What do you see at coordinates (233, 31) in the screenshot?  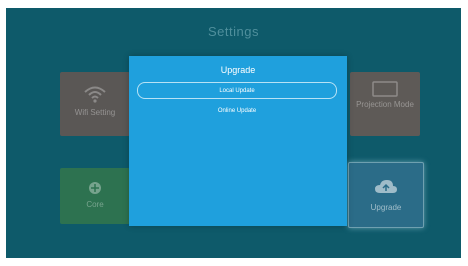 I see `page-title: Settings` at bounding box center [233, 31].